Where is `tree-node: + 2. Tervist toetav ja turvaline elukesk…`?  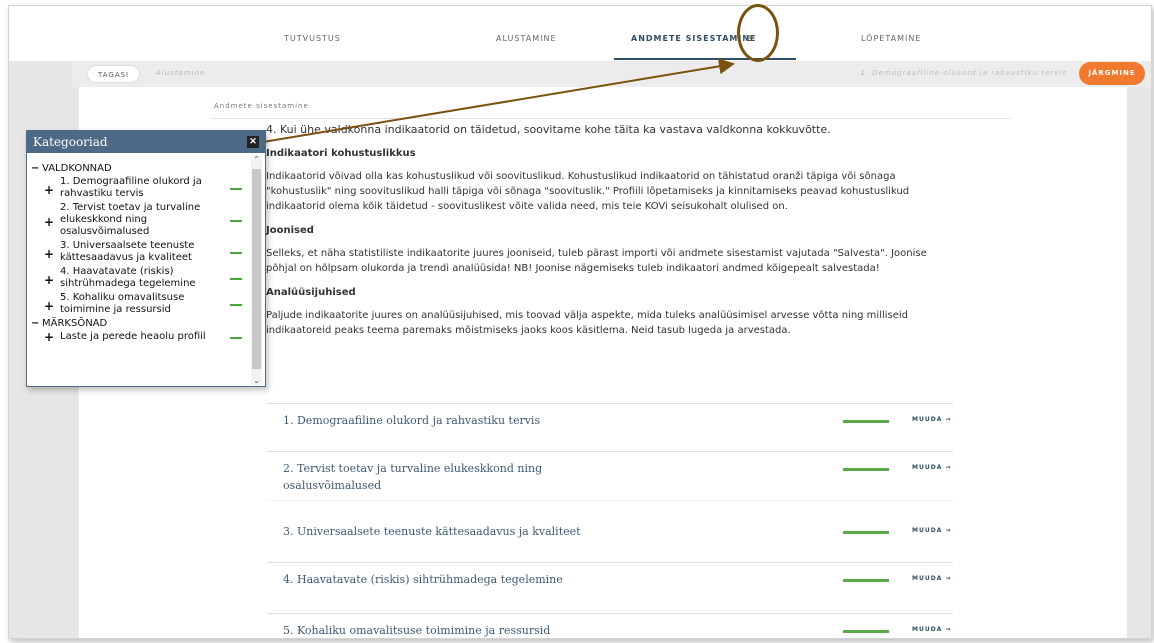
tree-node: + 2. Tervist toetav ja turvaline elukesk… is located at coordinates (141, 221).